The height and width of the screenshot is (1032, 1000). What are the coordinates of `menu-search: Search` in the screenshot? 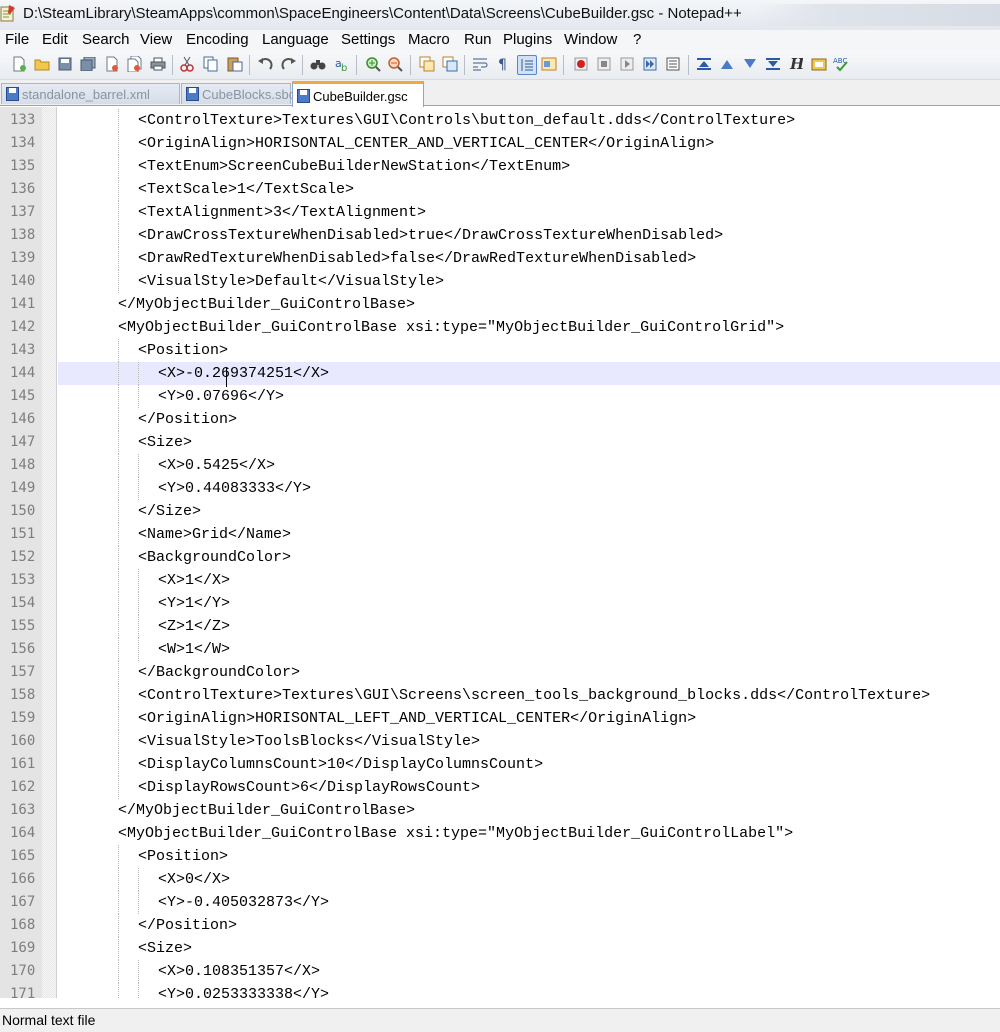 It's located at (106, 39).